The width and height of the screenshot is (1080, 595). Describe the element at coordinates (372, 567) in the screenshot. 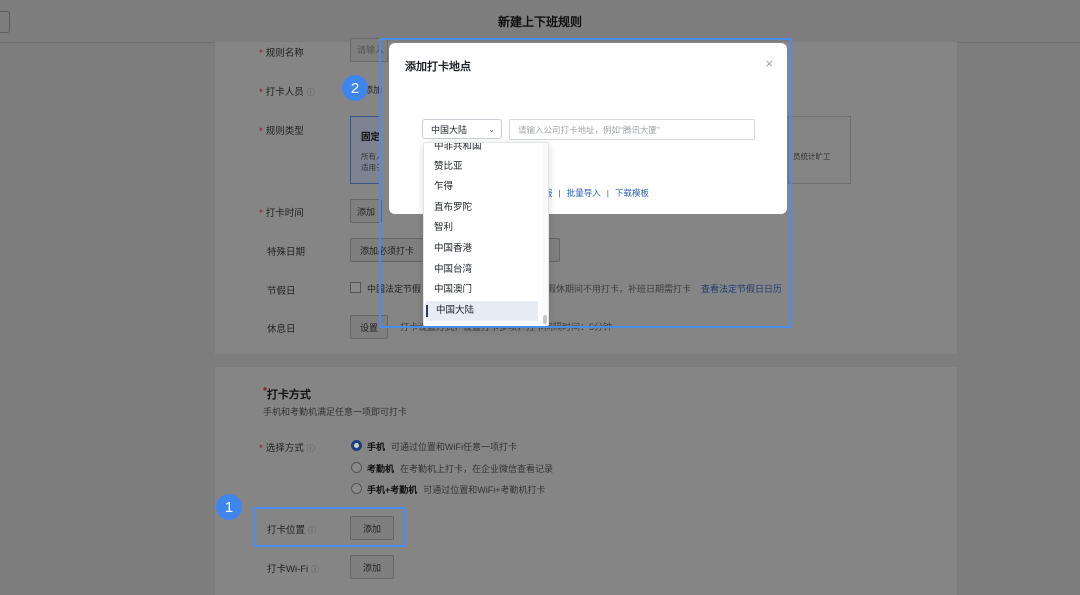

I see `wifi-add-button: 添加` at that location.